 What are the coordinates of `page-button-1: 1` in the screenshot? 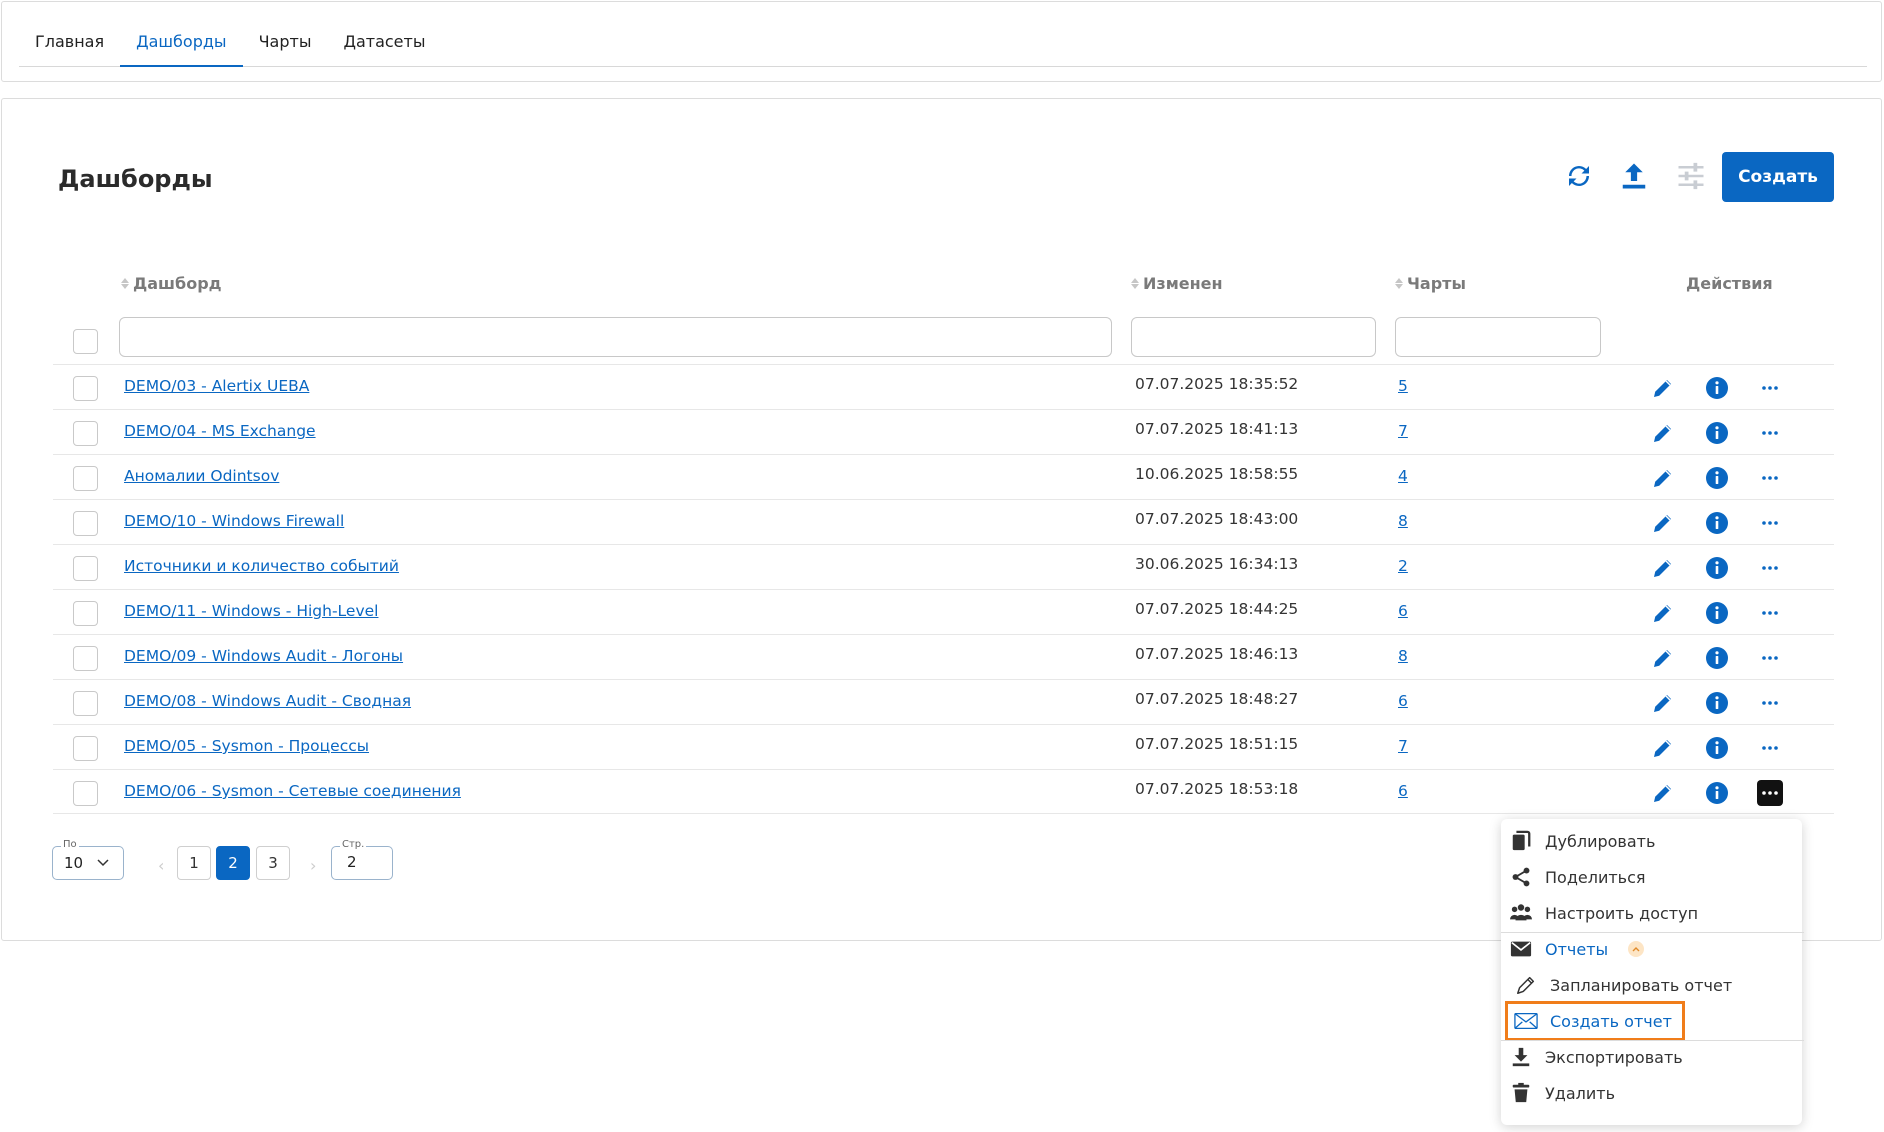 It's located at (194, 863).